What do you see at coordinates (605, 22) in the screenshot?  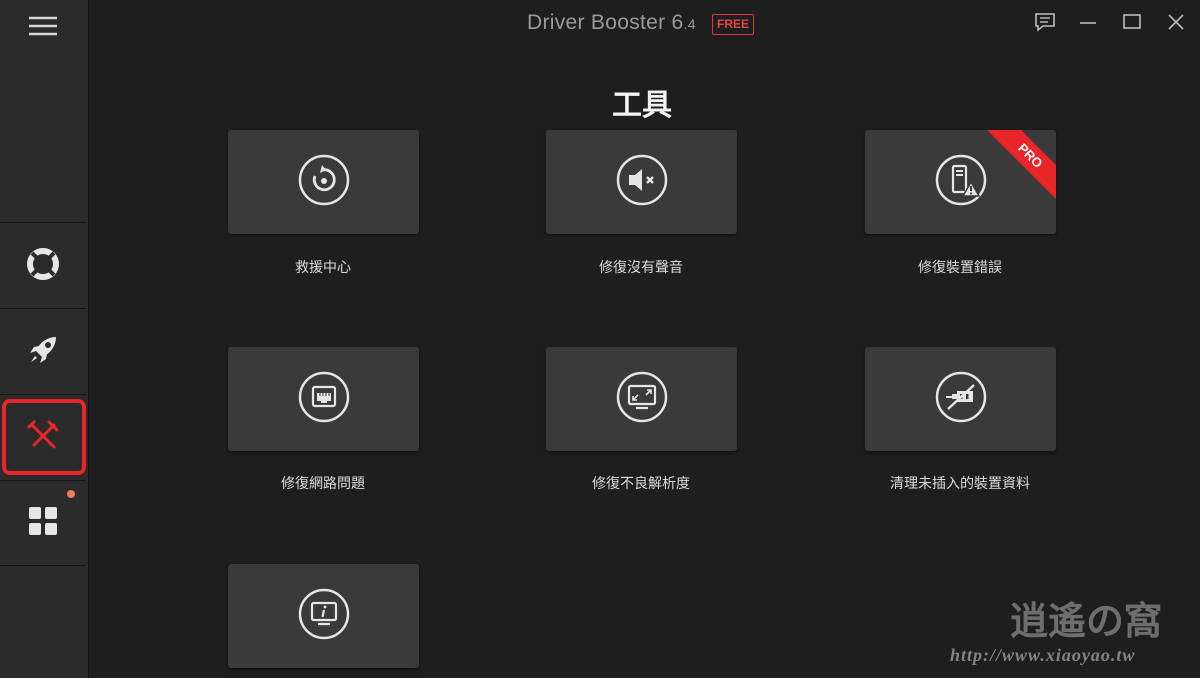 I see `app-name: Driver Booster 6` at bounding box center [605, 22].